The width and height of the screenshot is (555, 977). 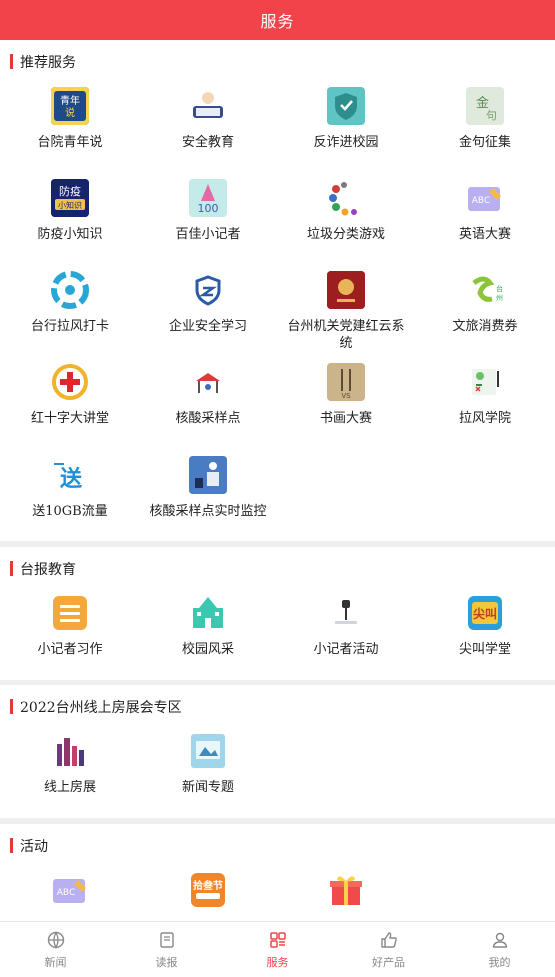 What do you see at coordinates (207, 649) in the screenshot?
I see `service-label: 校园风采` at bounding box center [207, 649].